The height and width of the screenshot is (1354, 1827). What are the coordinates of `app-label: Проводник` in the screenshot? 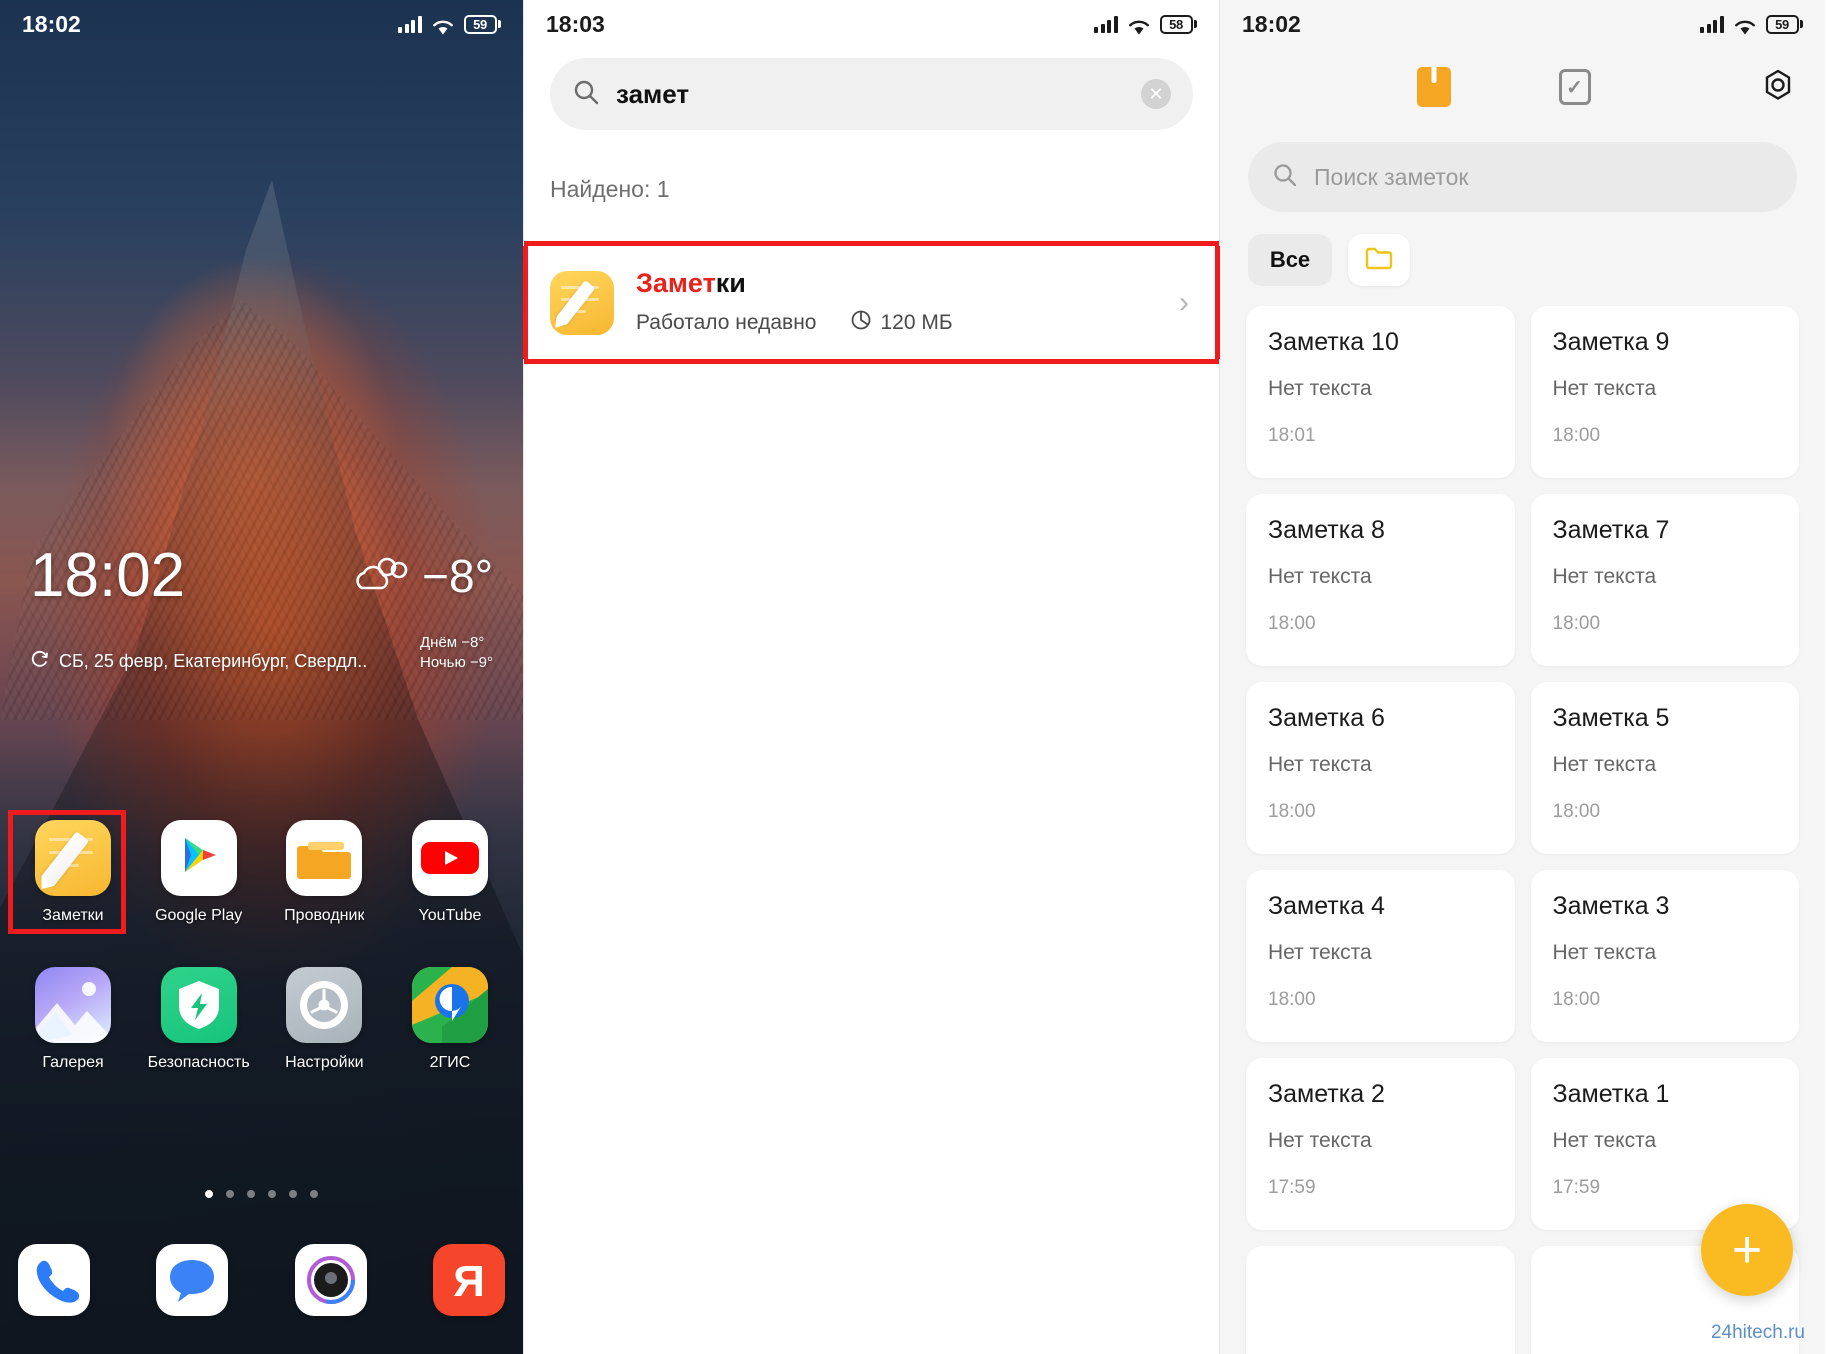 It's located at (324, 915).